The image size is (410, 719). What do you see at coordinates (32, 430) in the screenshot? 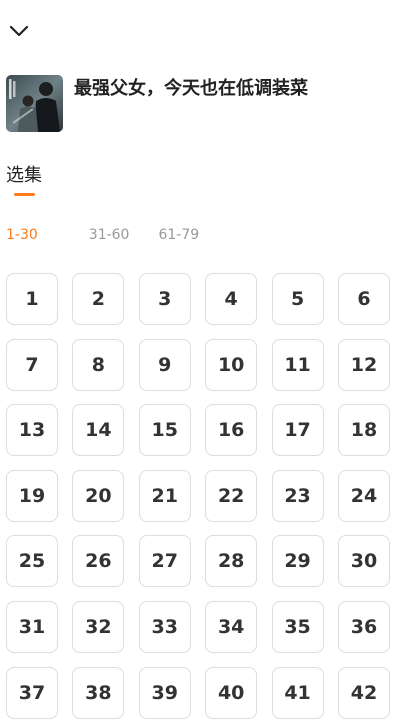
I see `episode-button: 13` at bounding box center [32, 430].